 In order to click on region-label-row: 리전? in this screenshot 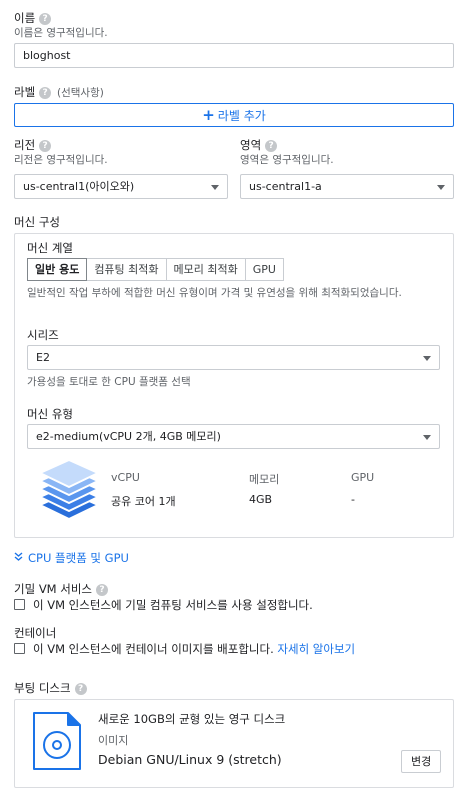, I will do `click(33, 145)`.